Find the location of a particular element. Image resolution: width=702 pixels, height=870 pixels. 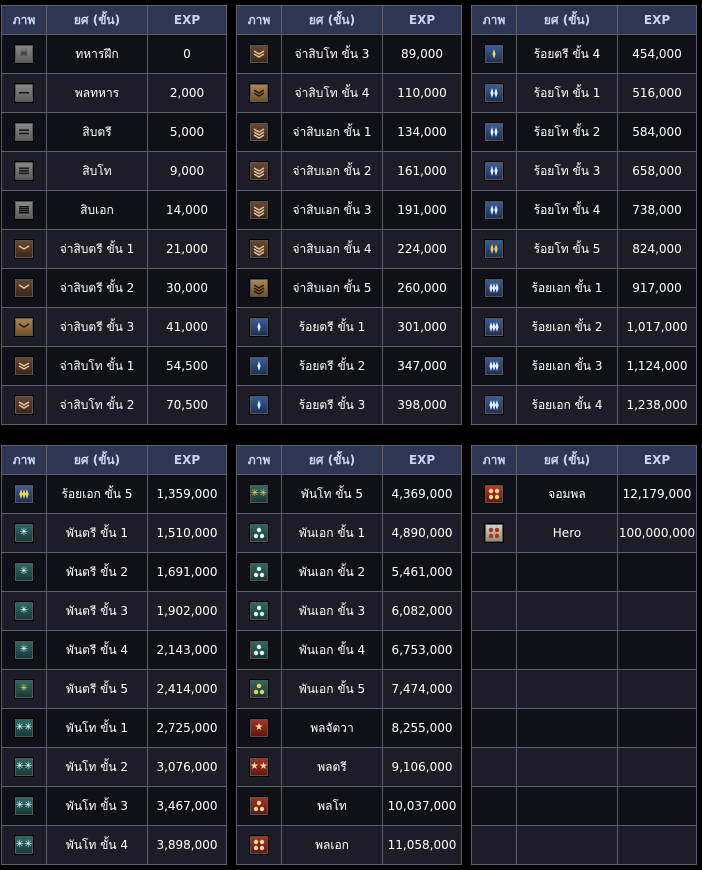

rank-name-cell: พันตรี ขั้น 1 is located at coordinates (97, 533).